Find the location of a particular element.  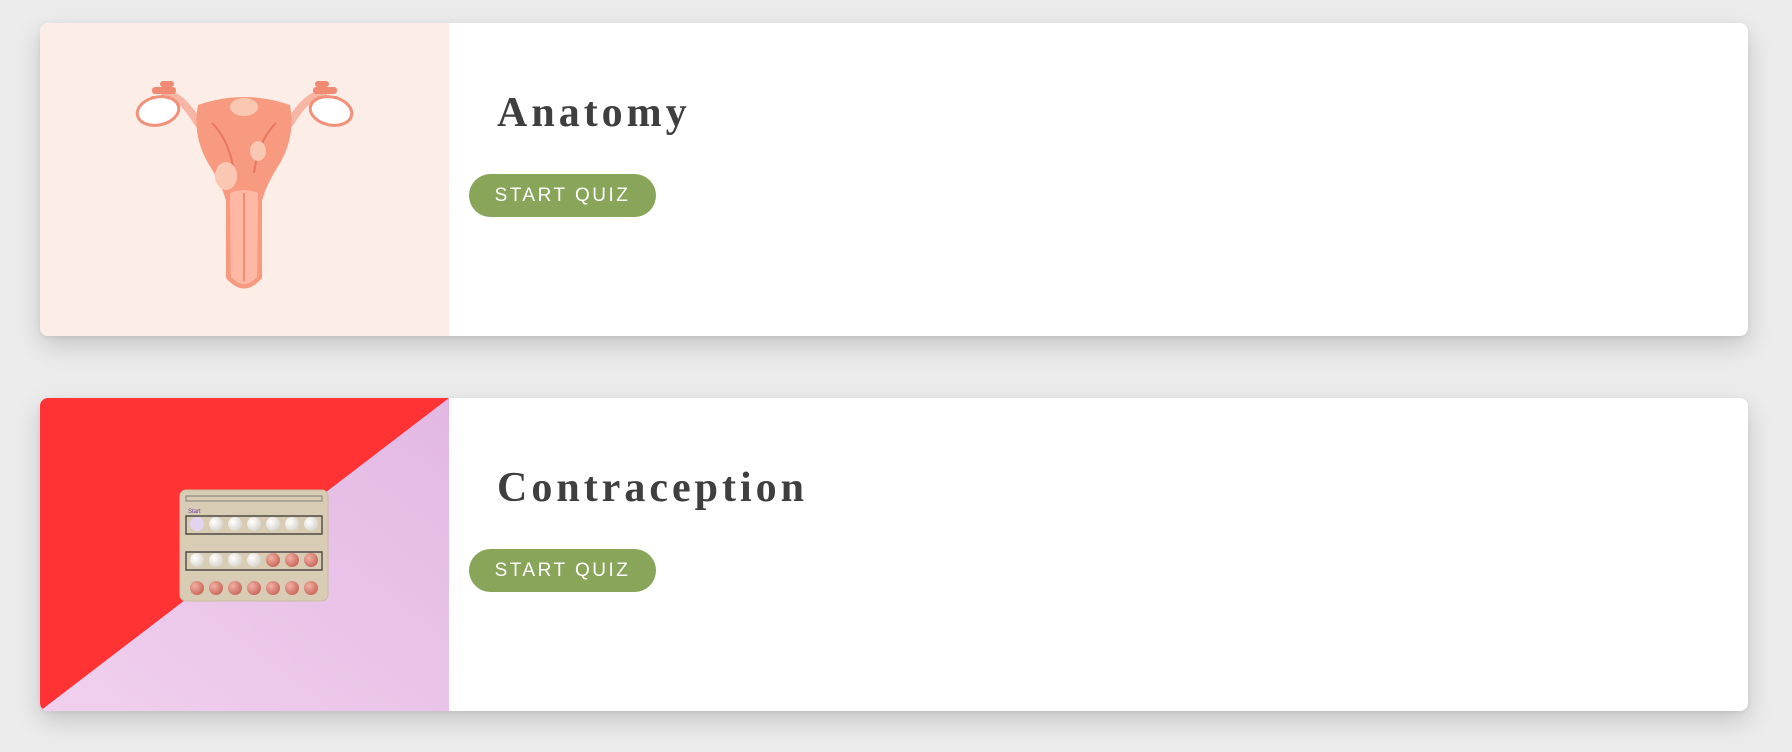

pill-pack-start-label: Start is located at coordinates (194, 512).